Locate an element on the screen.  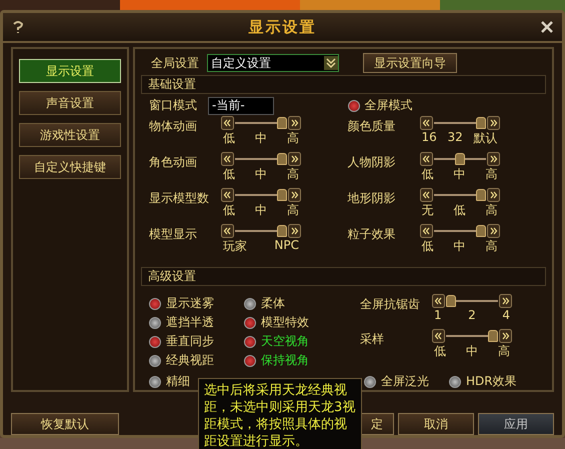
tick-label: 4 is located at coordinates (506, 315).